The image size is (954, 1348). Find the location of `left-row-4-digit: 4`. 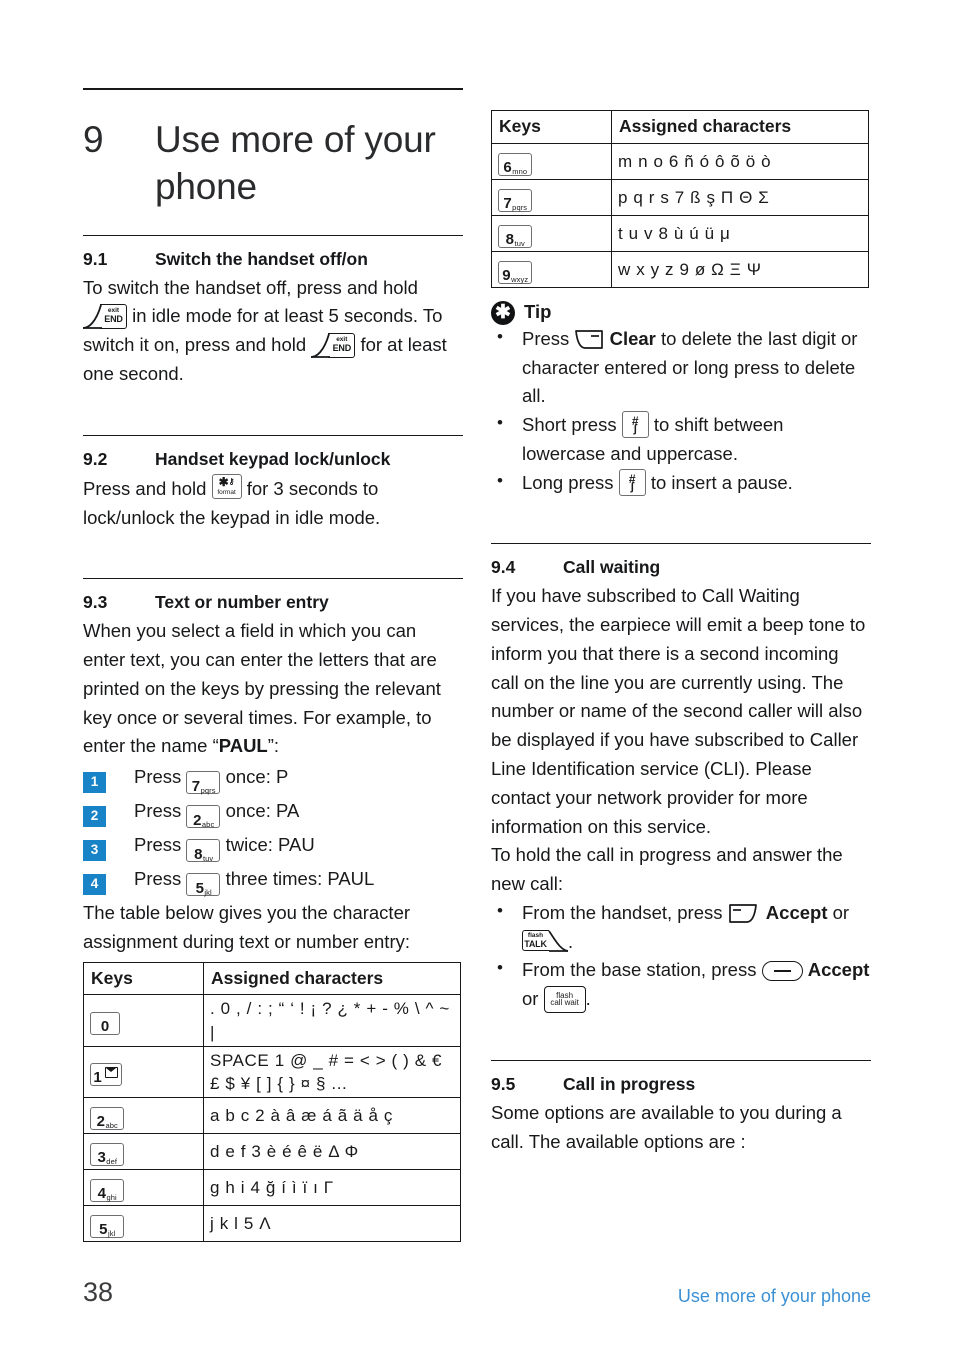

left-row-4-digit: 4 is located at coordinates (102, 1193).